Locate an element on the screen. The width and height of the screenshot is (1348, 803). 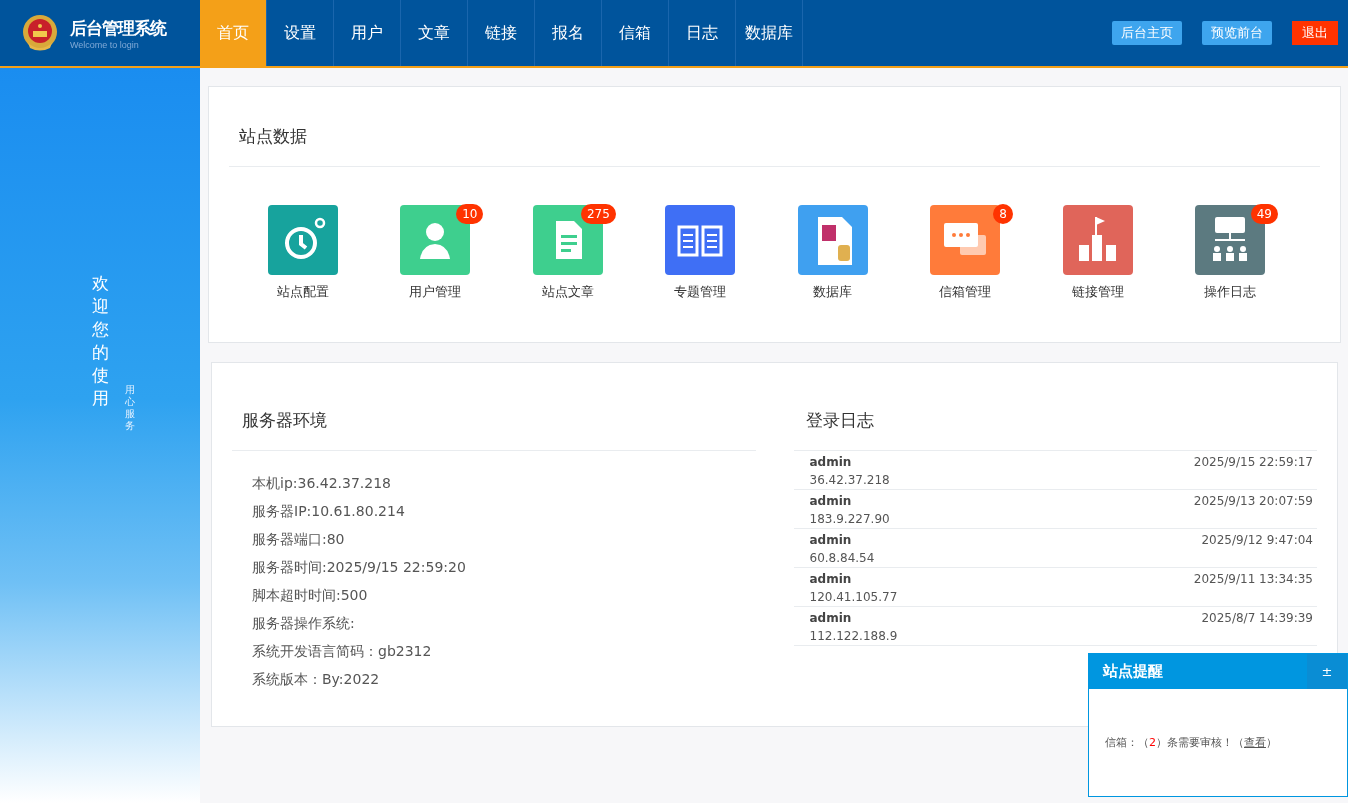
server-info-text: 服务器操作系统: is located at coordinates (304, 623).